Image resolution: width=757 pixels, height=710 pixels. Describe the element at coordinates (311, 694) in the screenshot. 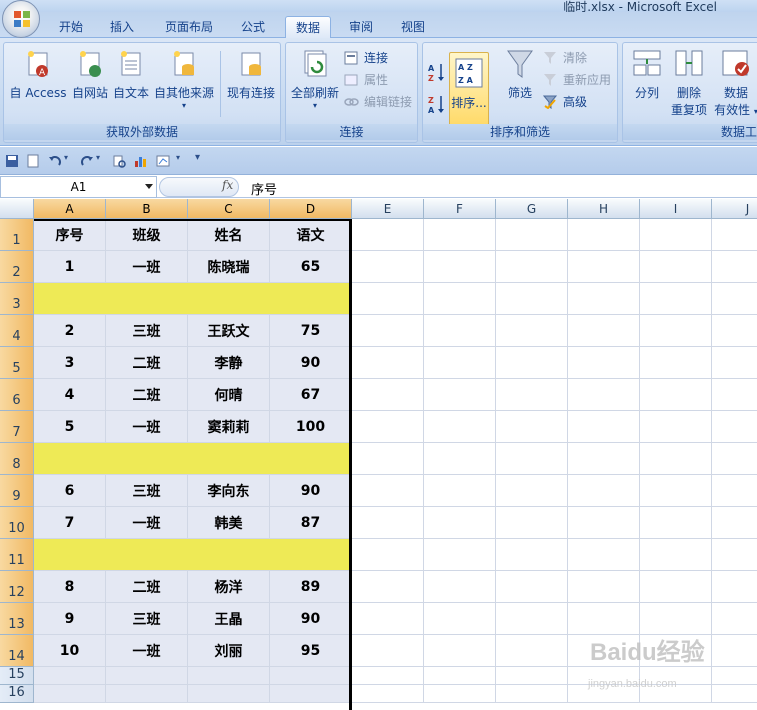

I see `cell-d16` at that location.